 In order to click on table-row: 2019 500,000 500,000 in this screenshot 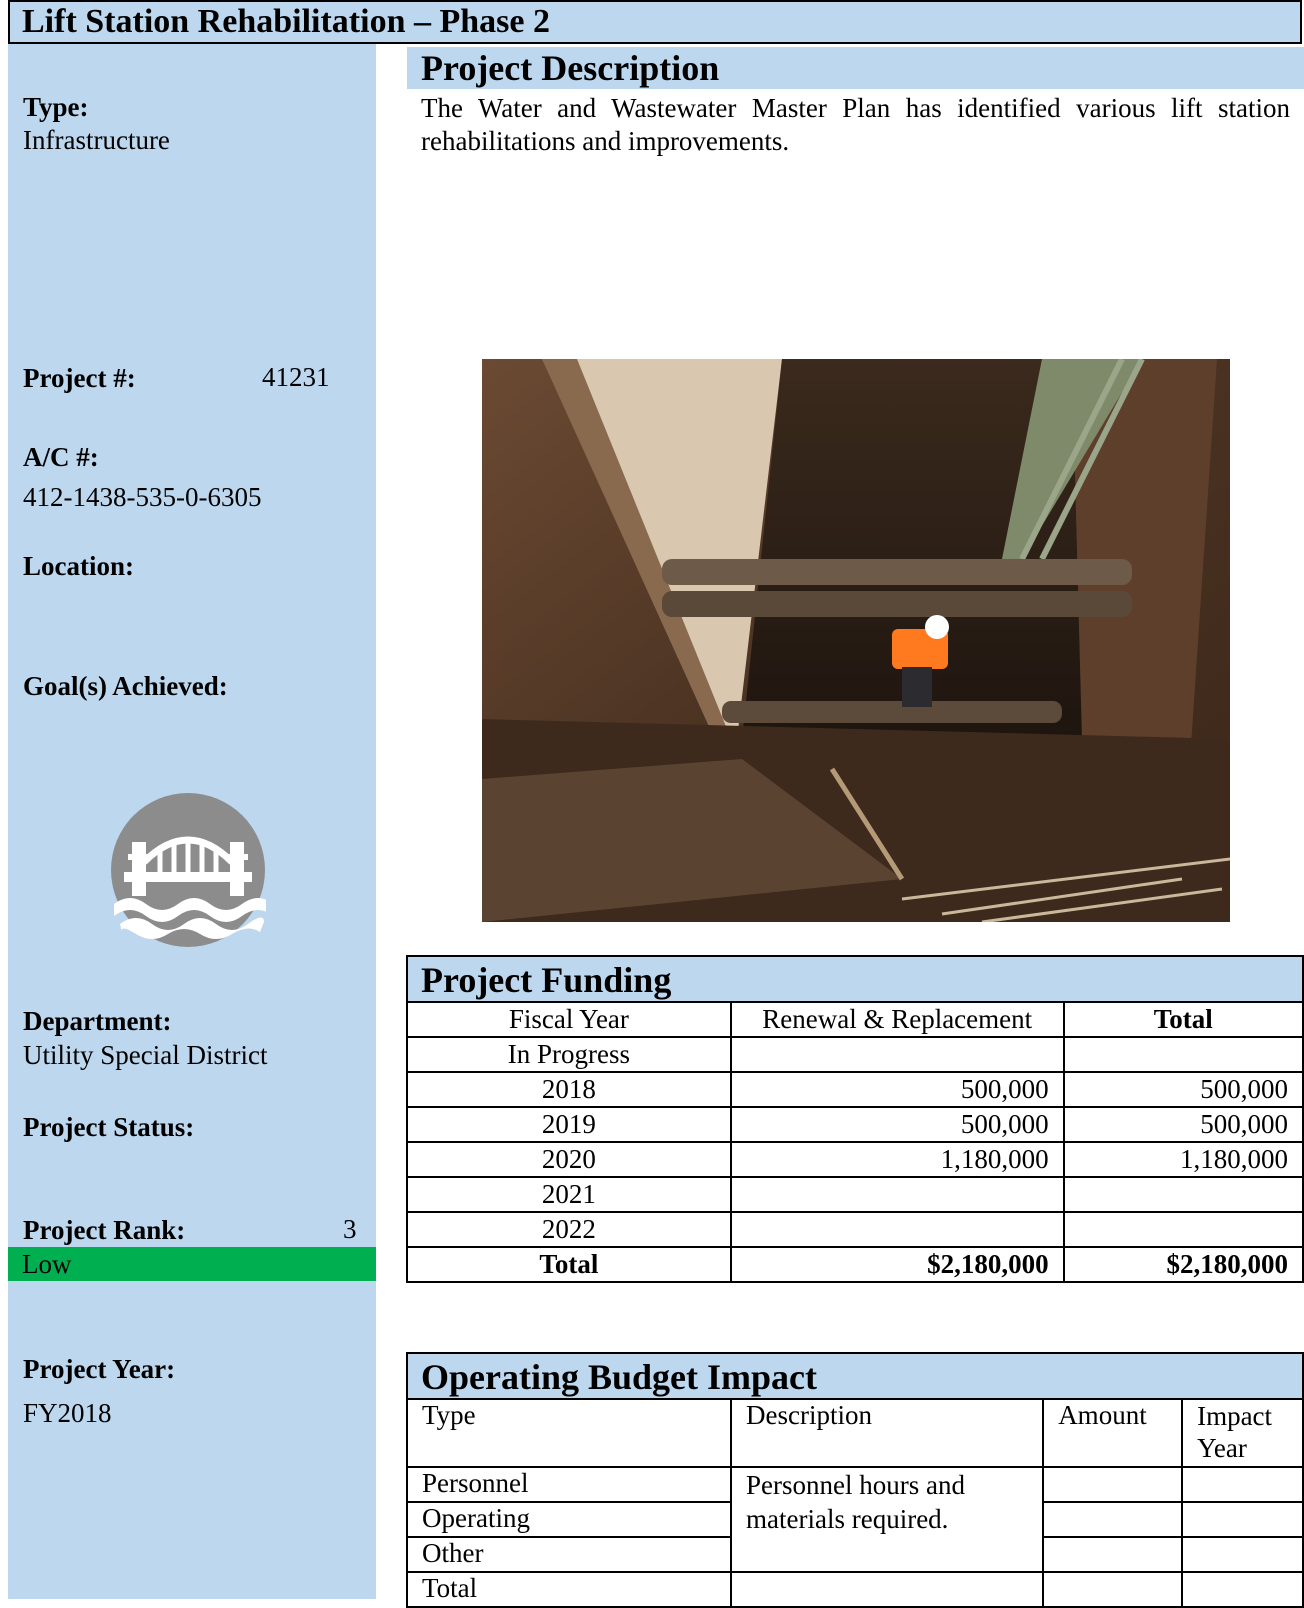, I will do `click(855, 1124)`.